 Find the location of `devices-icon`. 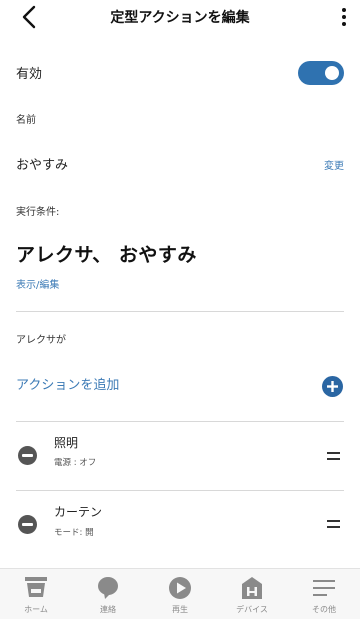

devices-icon is located at coordinates (252, 588).